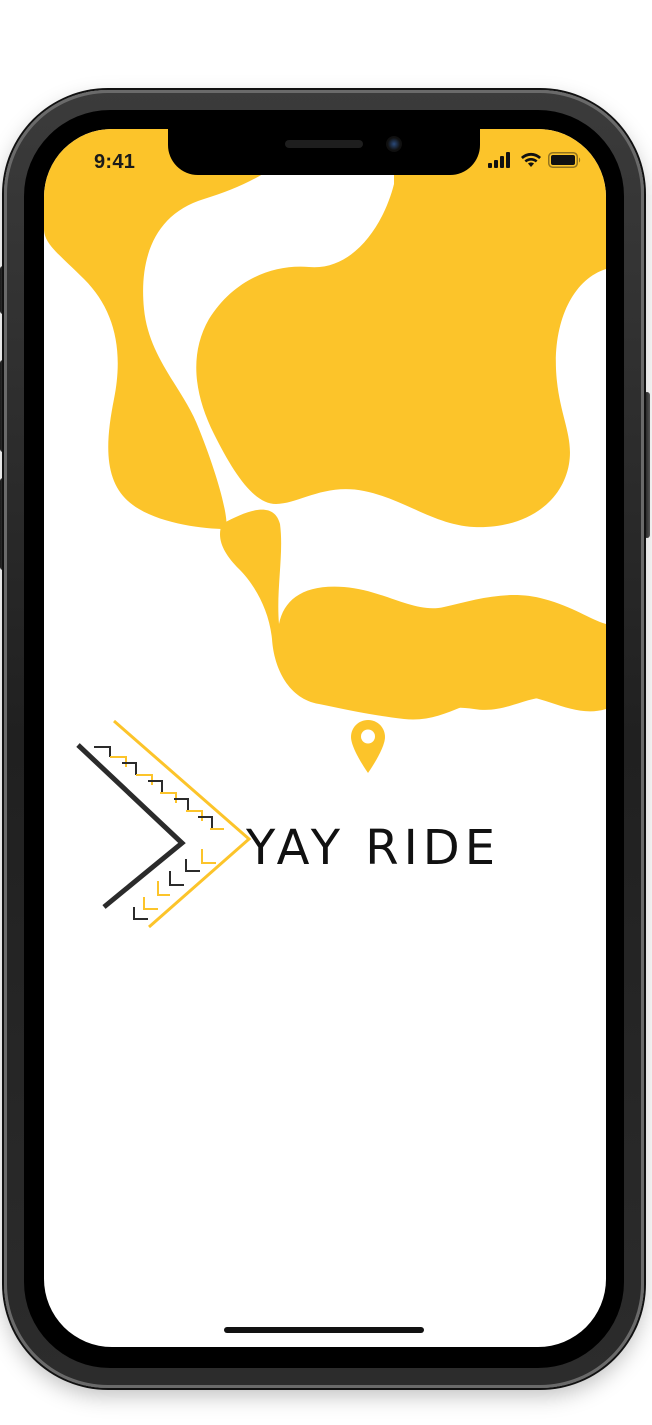 This screenshot has width=652, height=1425. I want to click on battery-icon, so click(564, 160).